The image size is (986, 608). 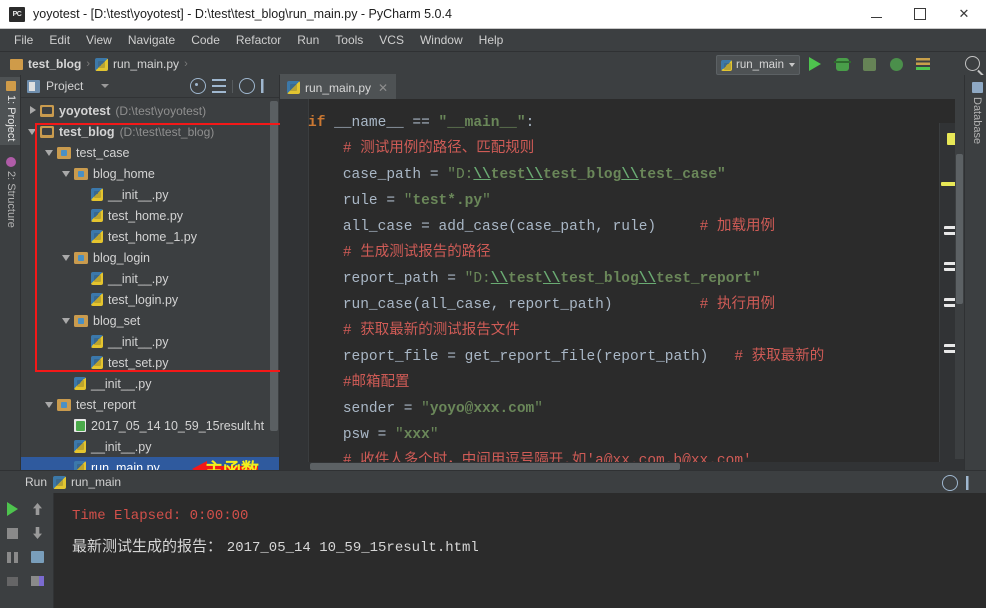 What do you see at coordinates (11, 199) in the screenshot?
I see `sidebar-tab-label: 2: Structure` at bounding box center [11, 199].